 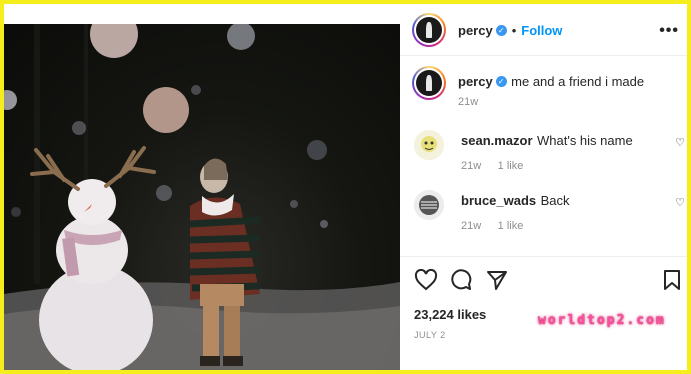 I want to click on comment-line: sean.mazor What's his name, so click(x=547, y=141).